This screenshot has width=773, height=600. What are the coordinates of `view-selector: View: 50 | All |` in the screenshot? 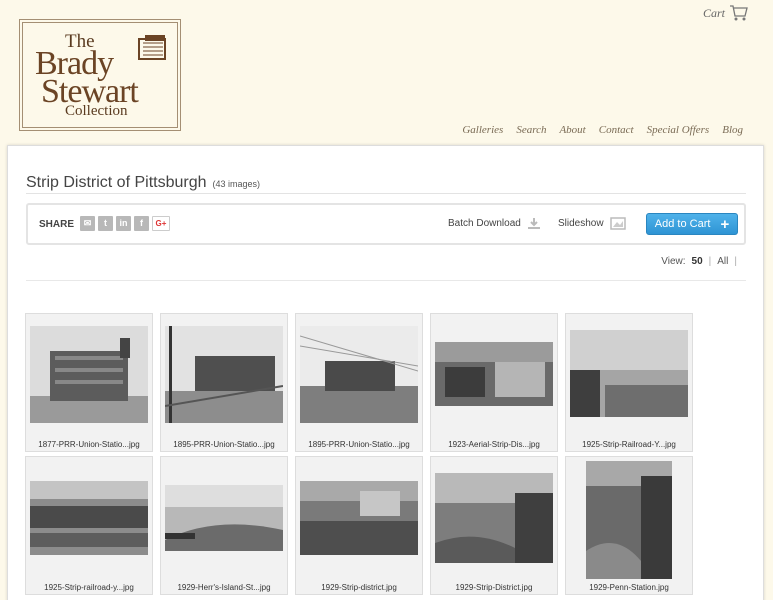 It's located at (699, 261).